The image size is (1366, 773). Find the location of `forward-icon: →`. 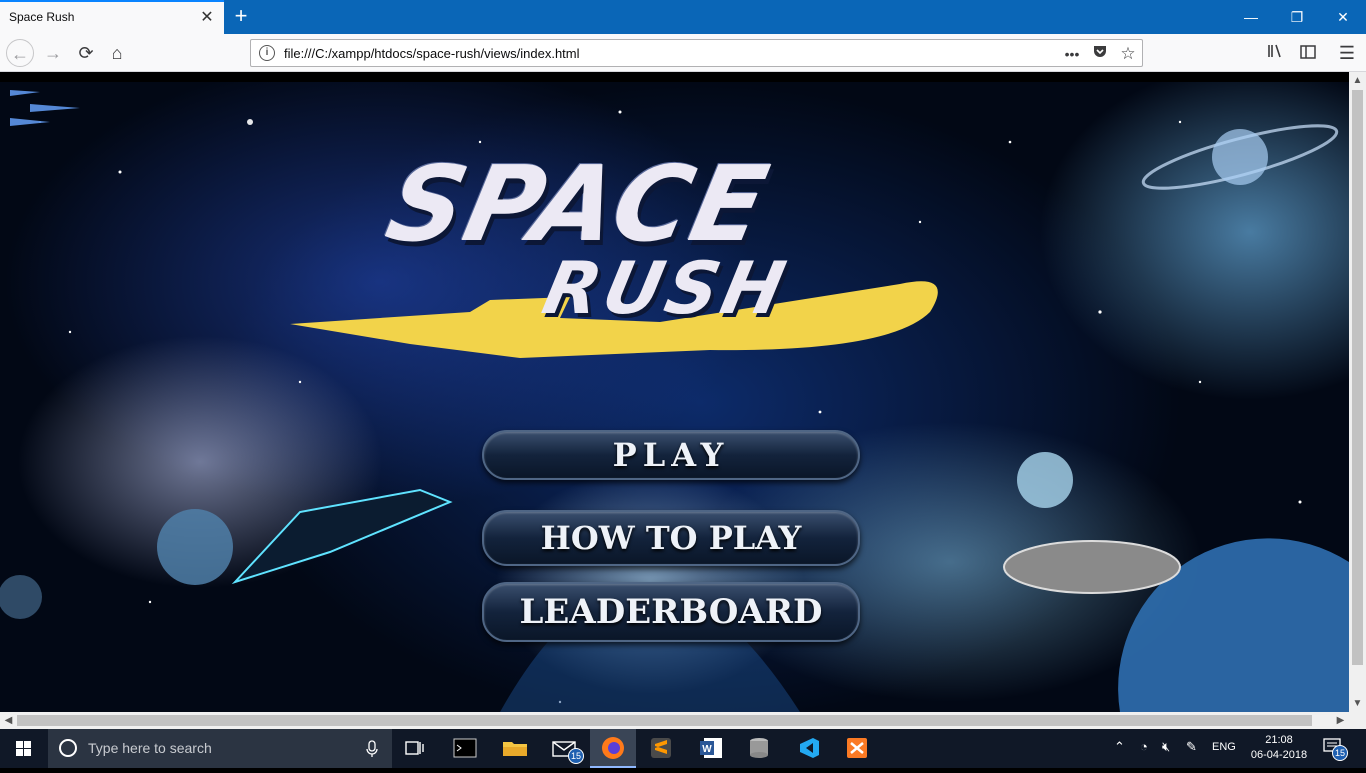

forward-icon: → is located at coordinates (53, 53).